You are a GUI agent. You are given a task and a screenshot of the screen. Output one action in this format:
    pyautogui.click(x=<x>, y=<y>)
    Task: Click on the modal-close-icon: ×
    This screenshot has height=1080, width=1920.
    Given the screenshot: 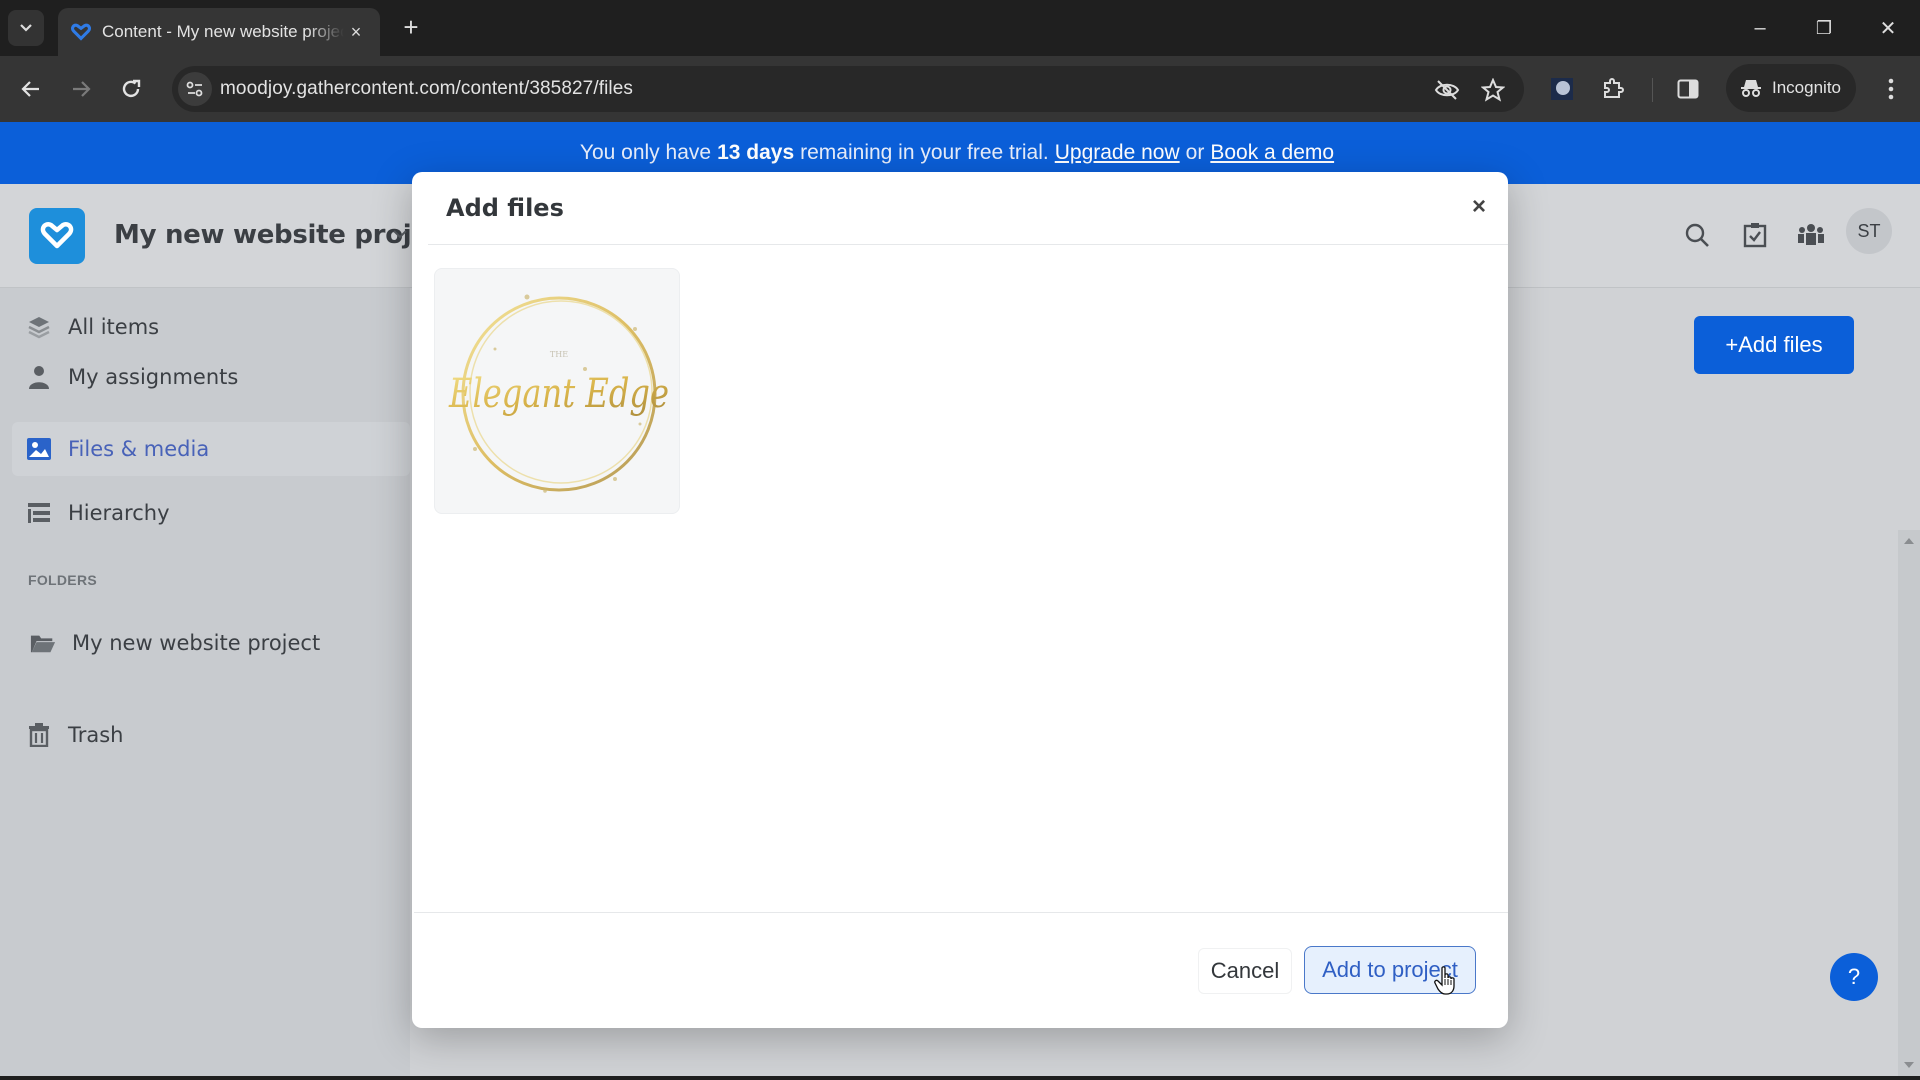 What is the action you would take?
    pyautogui.click(x=1479, y=207)
    